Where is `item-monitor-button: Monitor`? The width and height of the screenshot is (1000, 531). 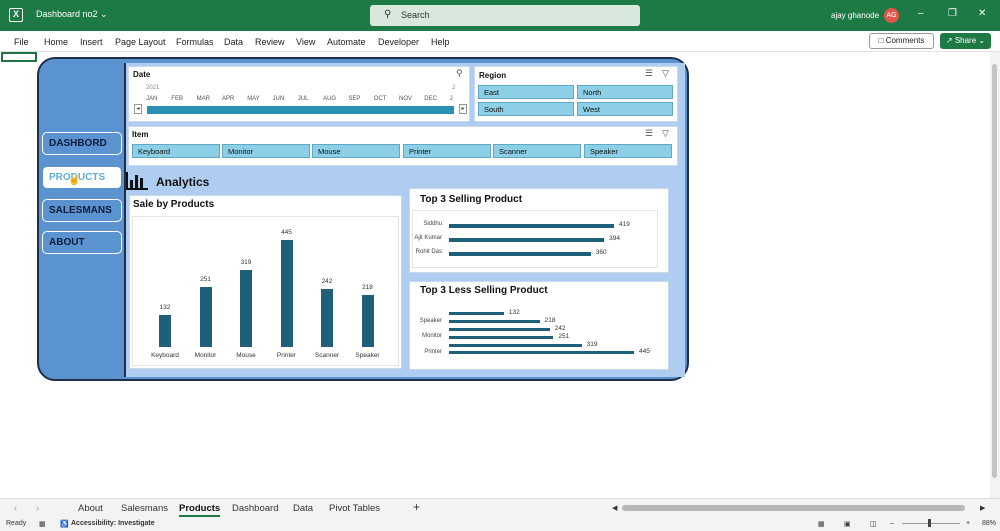
item-monitor-button: Monitor is located at coordinates (266, 151).